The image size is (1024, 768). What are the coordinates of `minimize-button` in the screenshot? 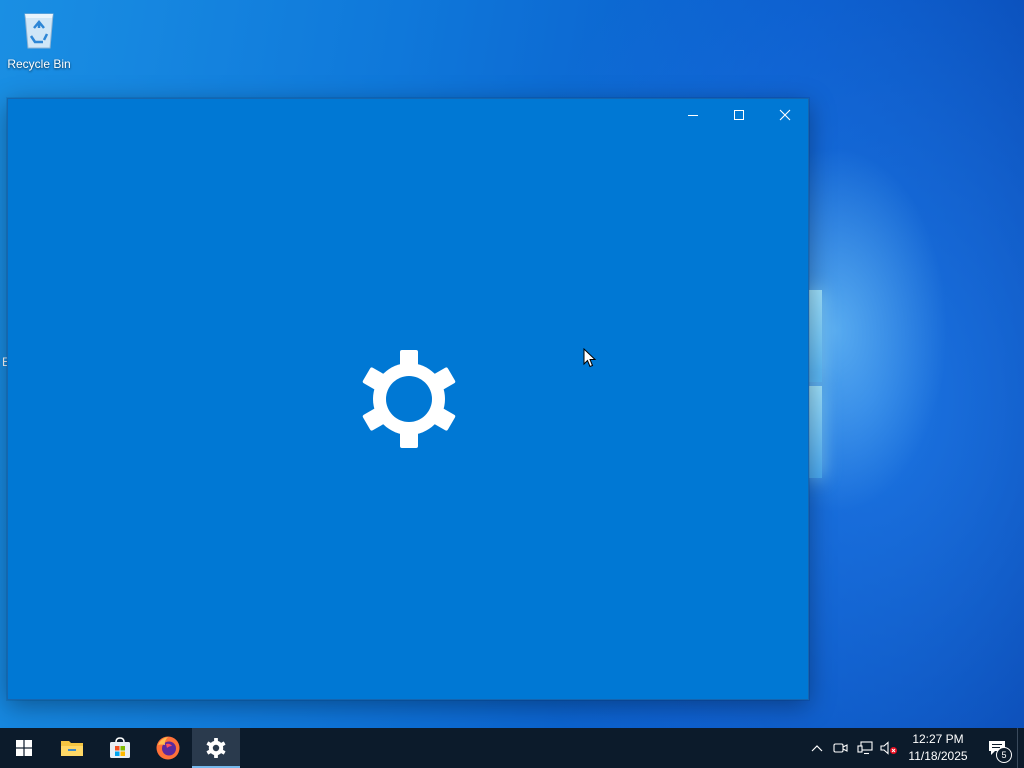 It's located at (693, 115).